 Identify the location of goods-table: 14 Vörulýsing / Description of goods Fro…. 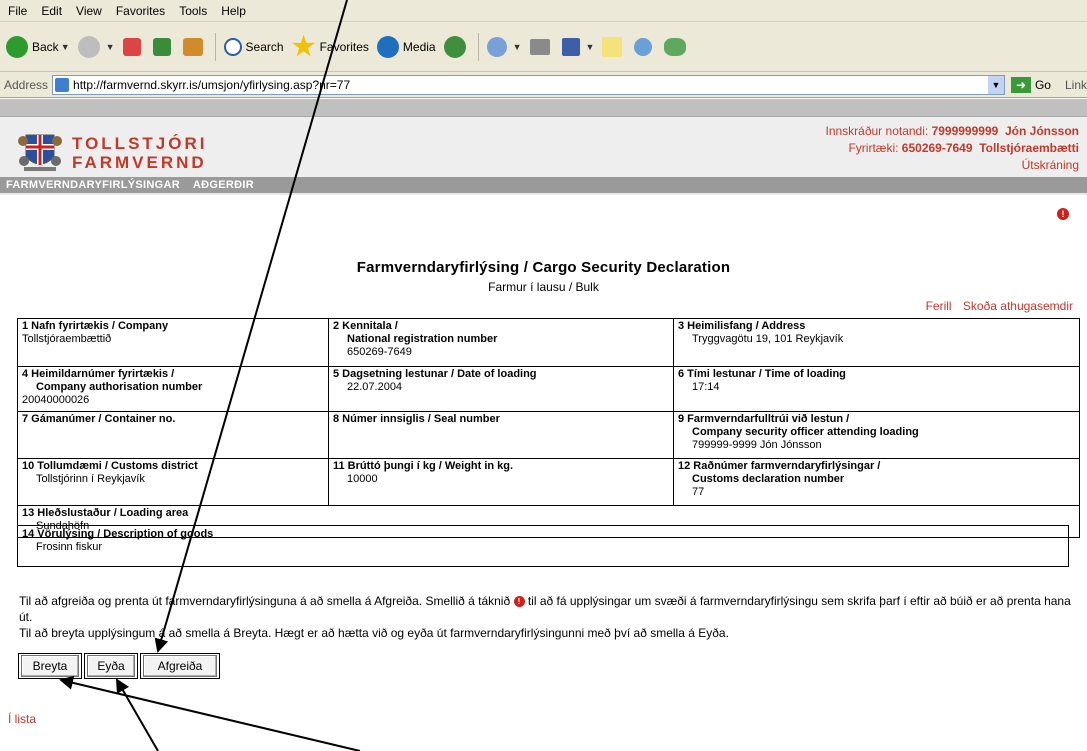
(543, 546).